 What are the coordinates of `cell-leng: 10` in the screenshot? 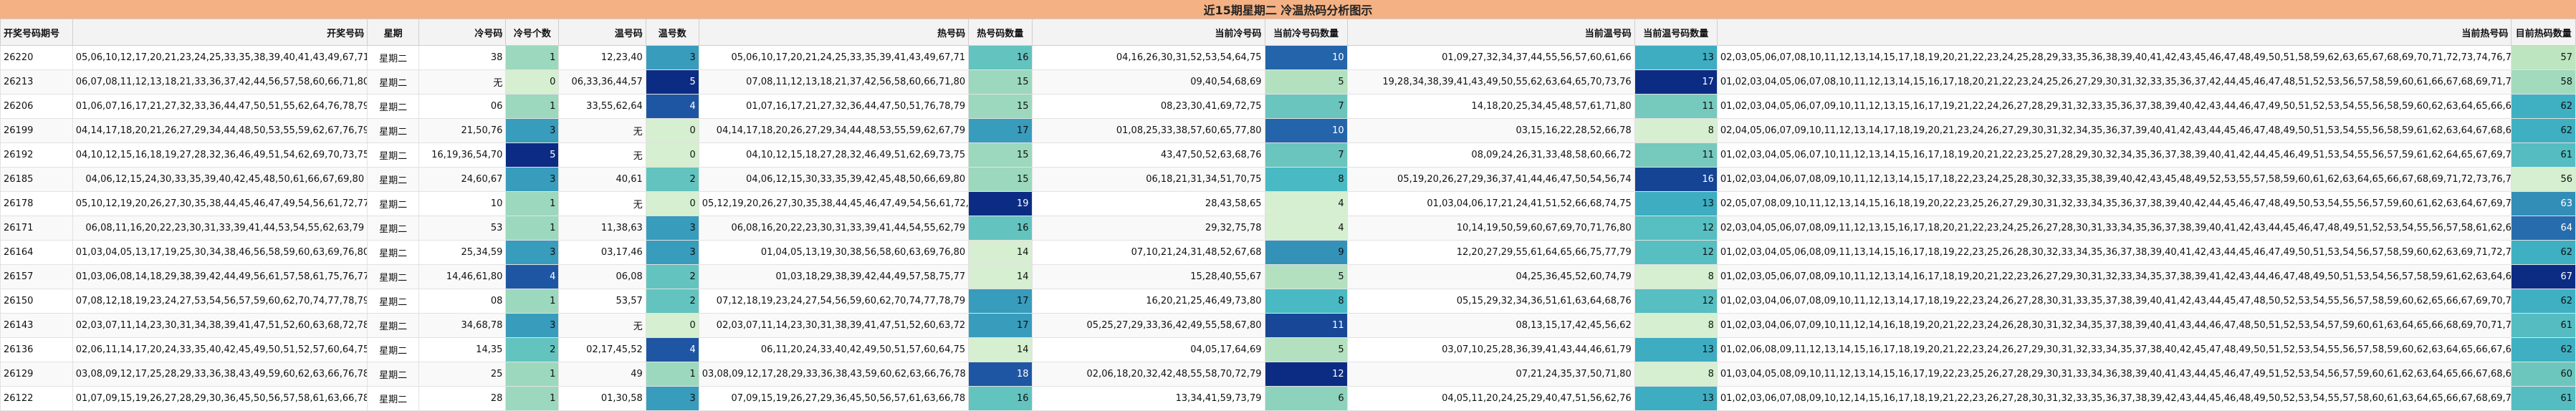 It's located at (462, 204).